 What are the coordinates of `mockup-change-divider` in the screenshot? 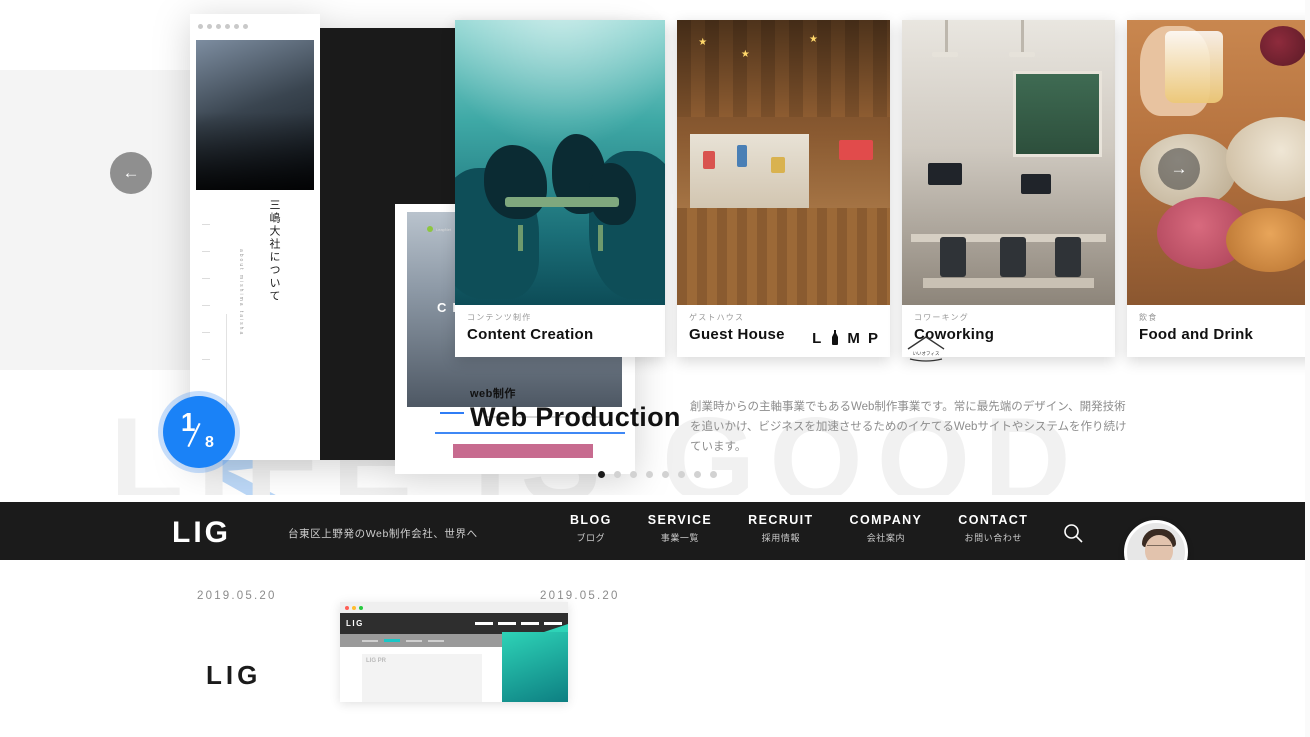 It's located at (530, 433).